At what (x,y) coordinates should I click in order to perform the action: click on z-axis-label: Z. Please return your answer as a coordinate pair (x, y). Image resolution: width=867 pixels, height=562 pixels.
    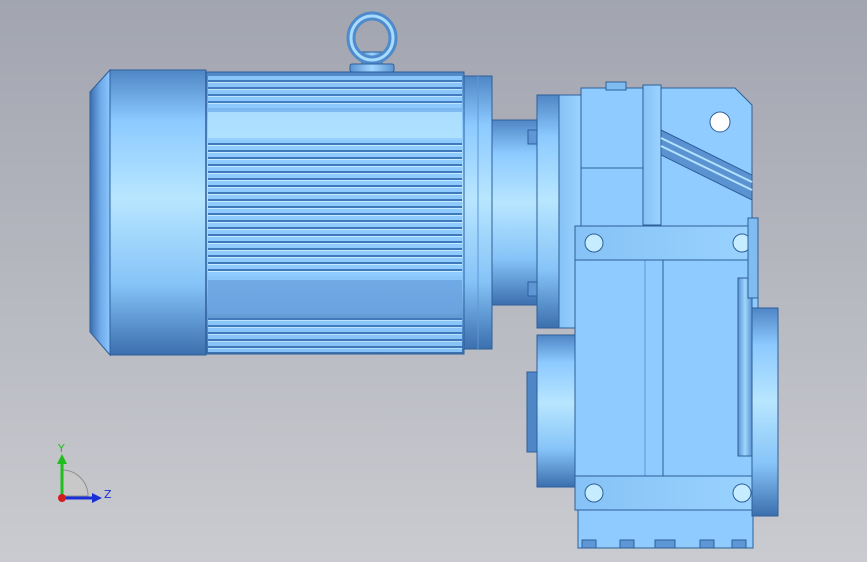
    Looking at the image, I should click on (108, 494).